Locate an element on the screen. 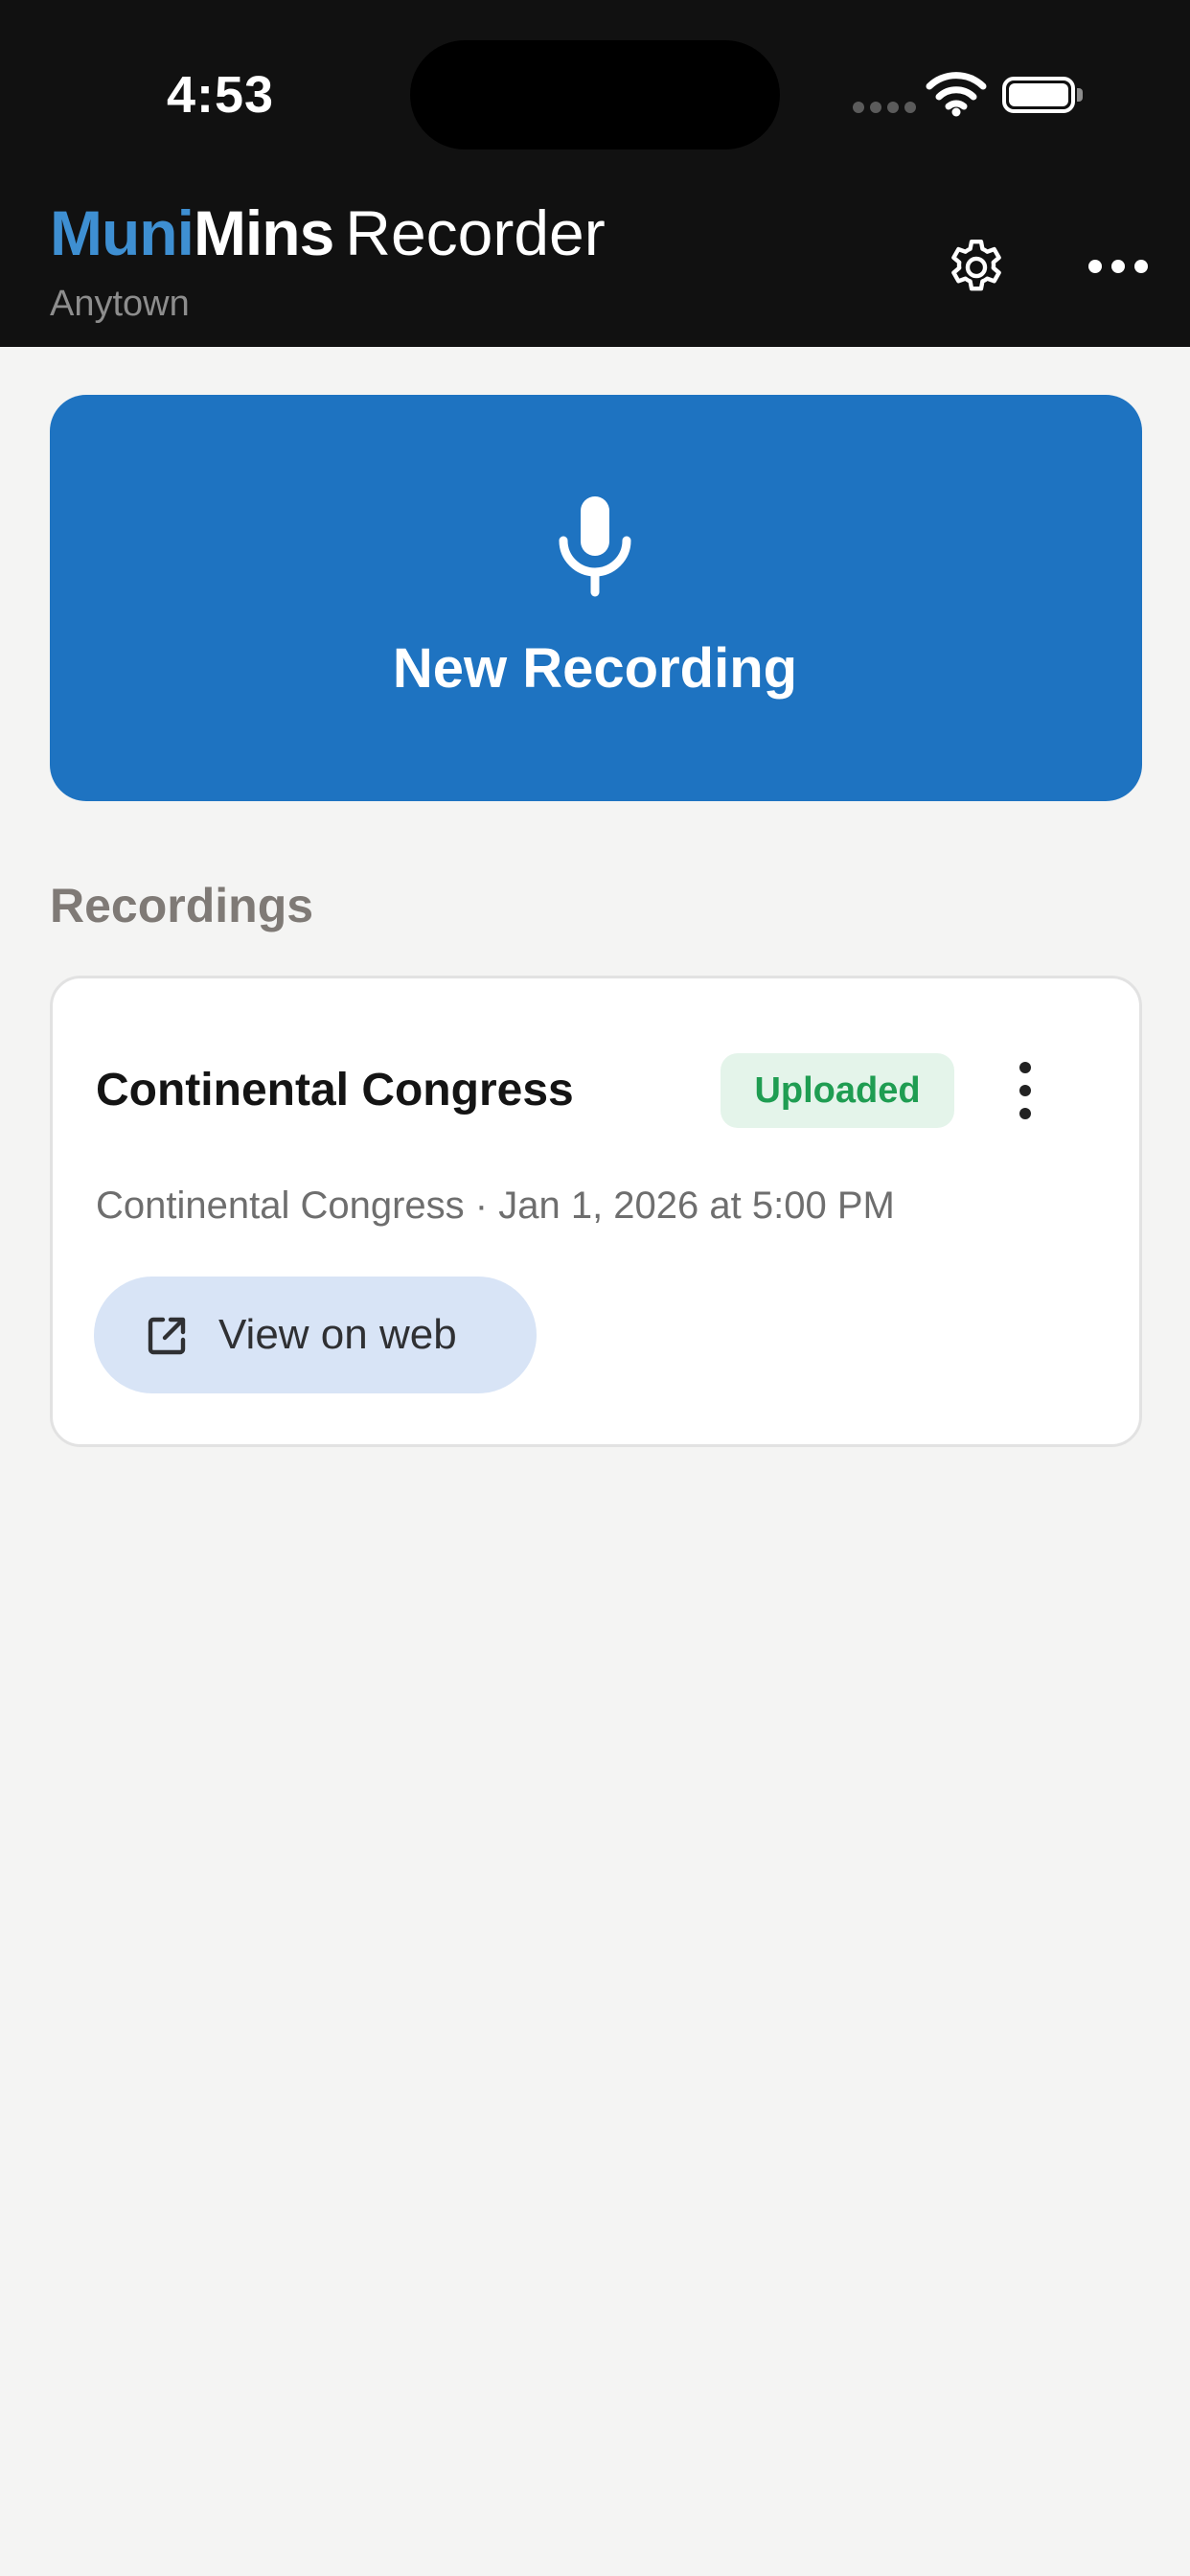  dynamic-island is located at coordinates (595, 95).